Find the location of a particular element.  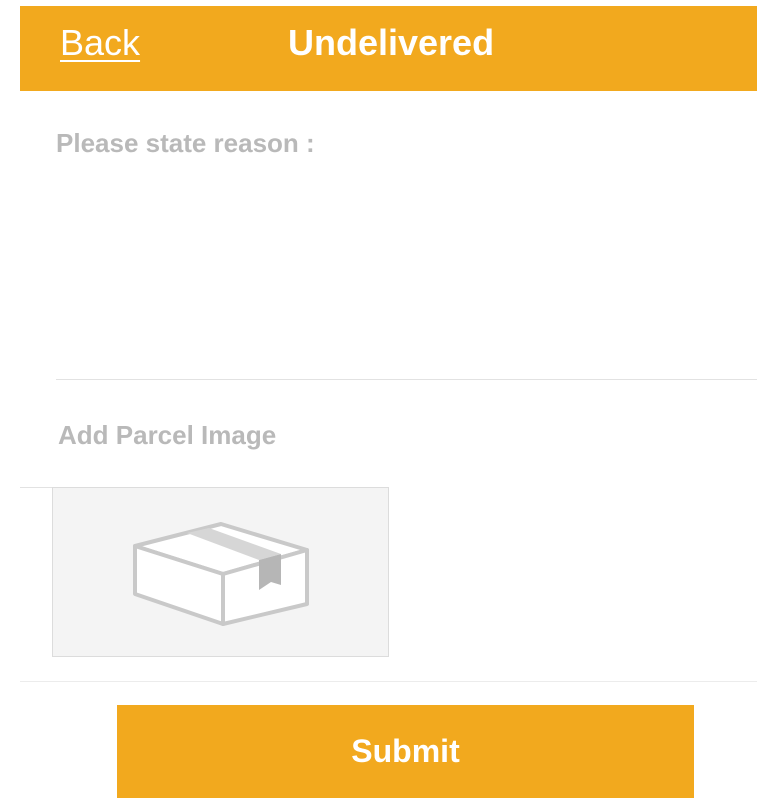

add-parcel-image-label: Add Parcel Image is located at coordinates (167, 435).